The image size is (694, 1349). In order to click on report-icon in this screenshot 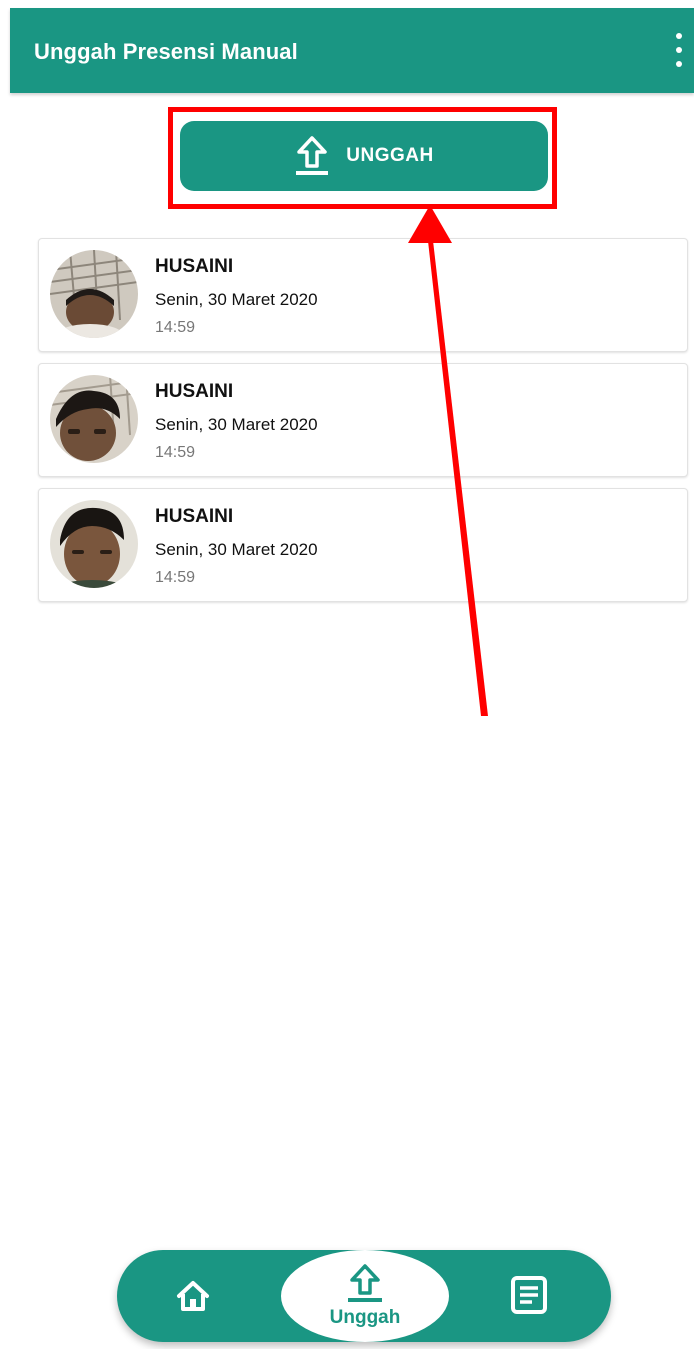, I will do `click(529, 1295)`.